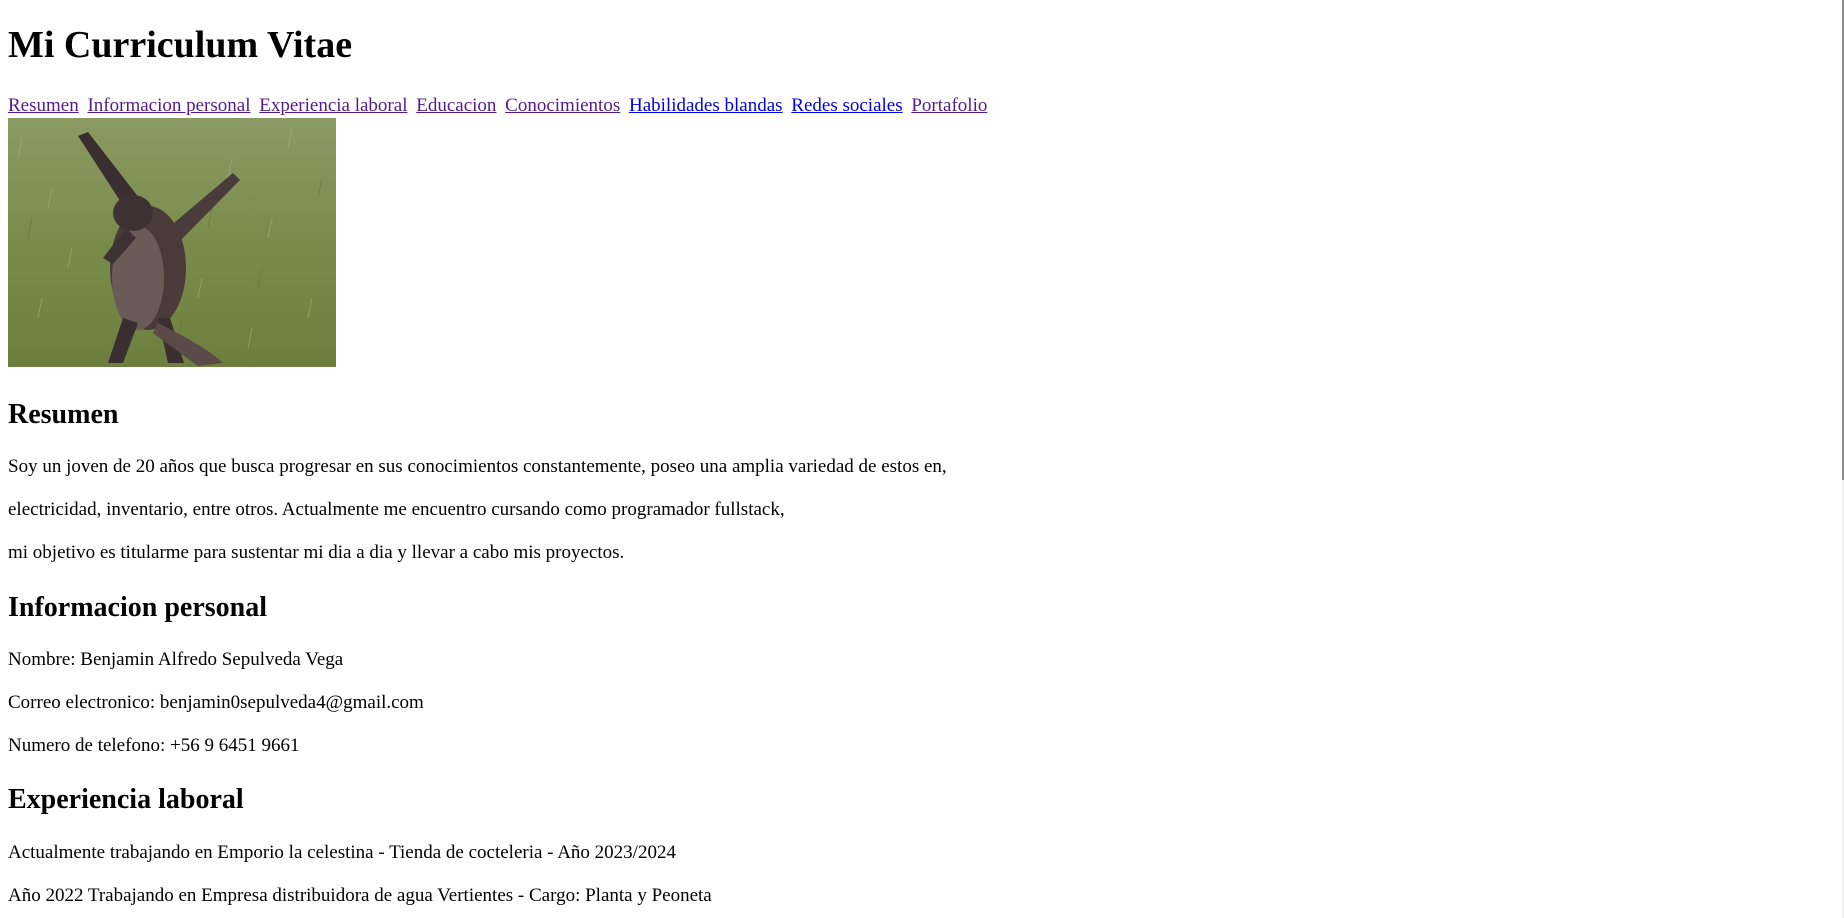 This screenshot has width=1844, height=918. I want to click on nav-link-redes-sociales: Redes sociales, so click(846, 105).